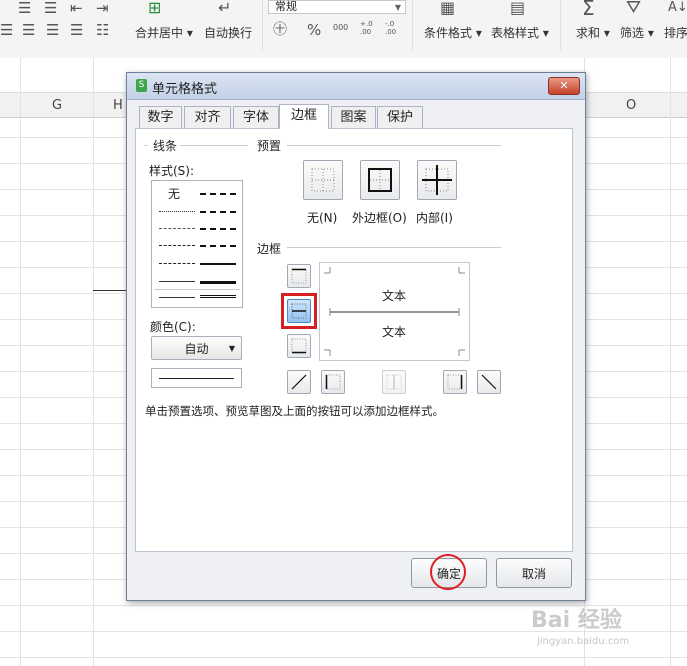 The width and height of the screenshot is (687, 666). What do you see at coordinates (369, 28) in the screenshot?
I see `increase-decimal-icon: +.0 .00` at bounding box center [369, 28].